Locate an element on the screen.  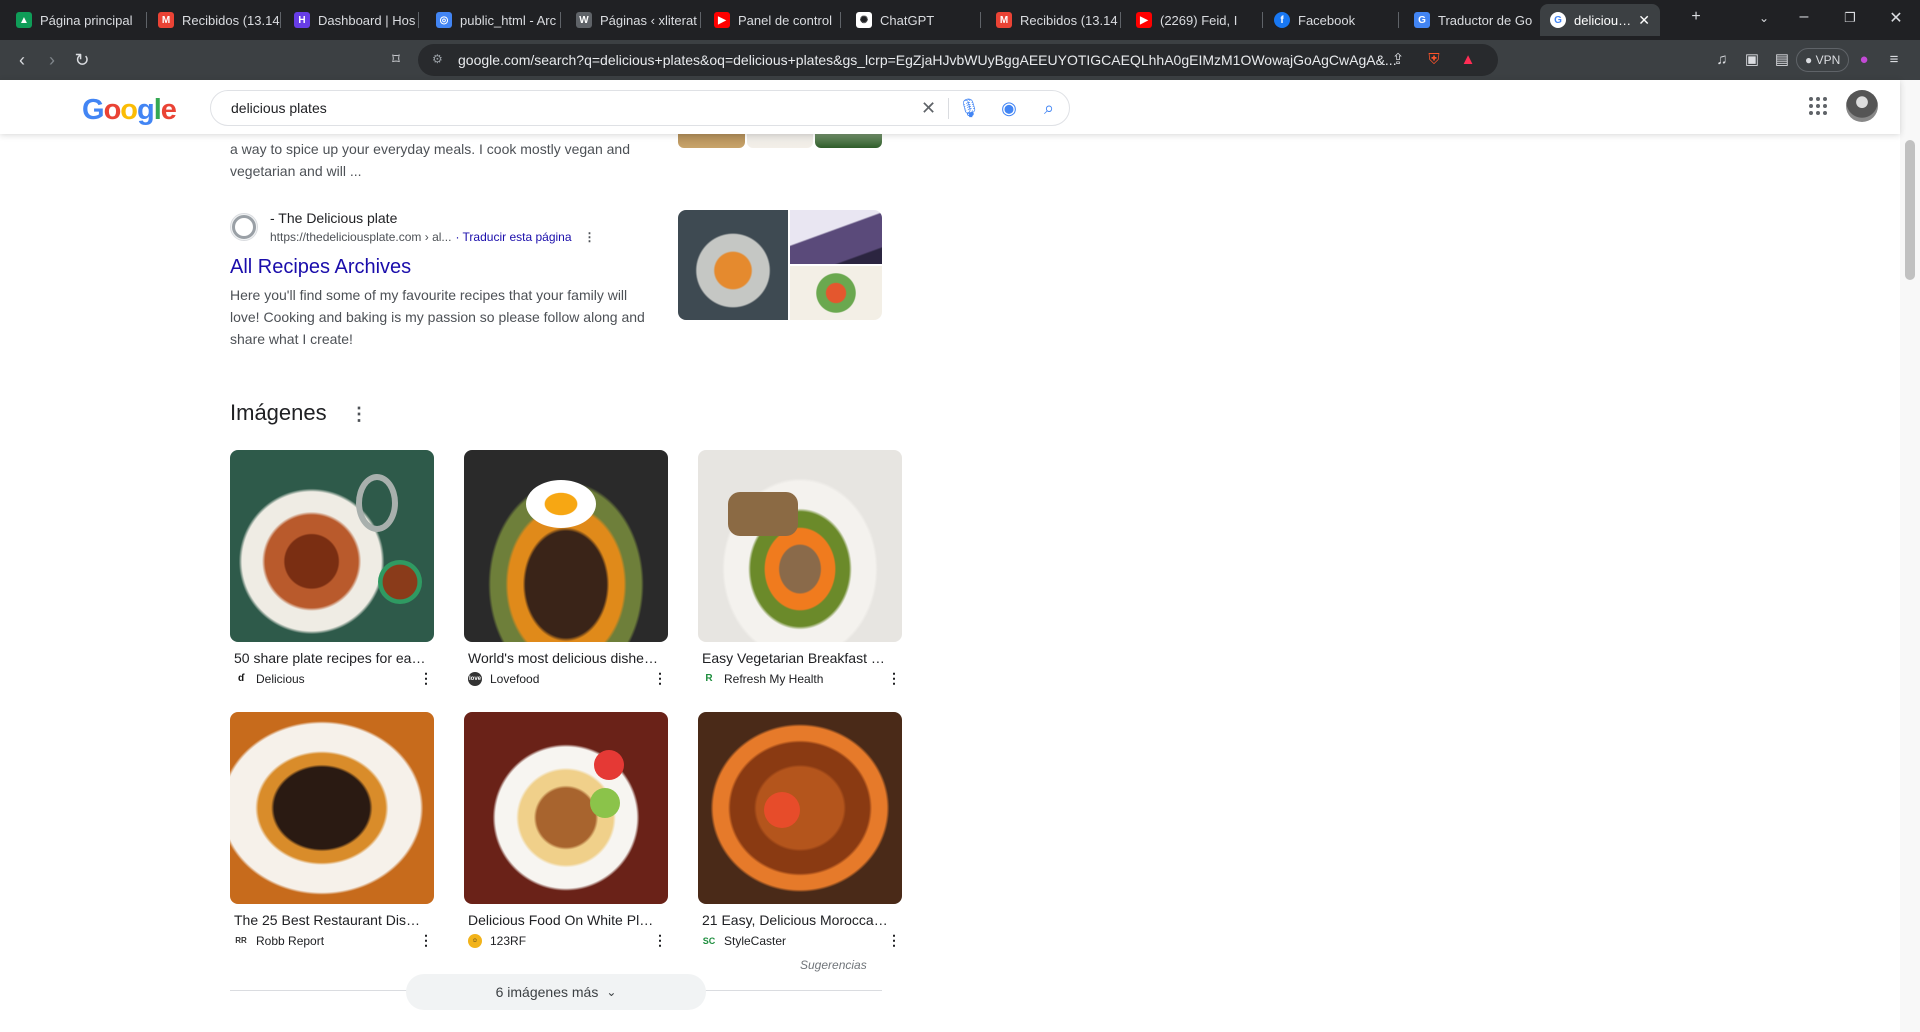
more-images-button: 6 imágenes más ⌄ is located at coordinates (556, 992).